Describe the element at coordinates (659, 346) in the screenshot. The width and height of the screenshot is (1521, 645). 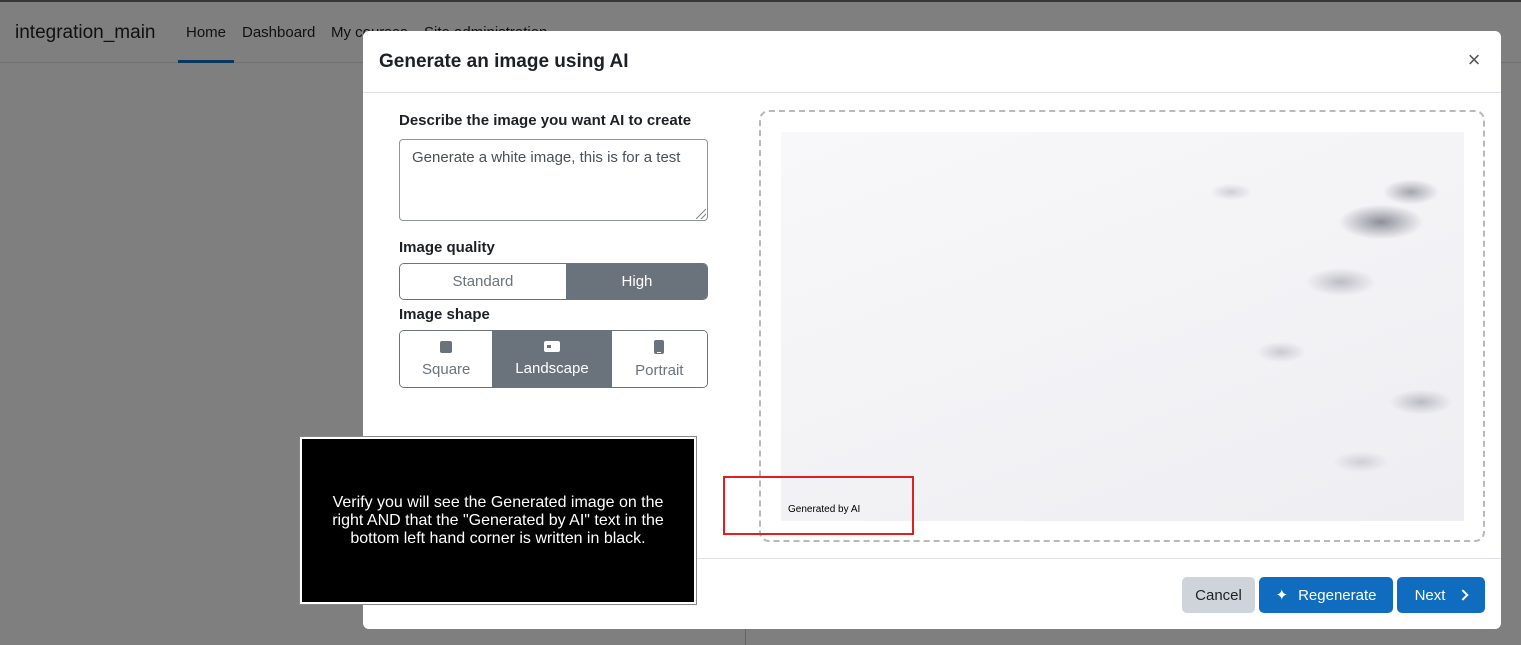
I see `portrait-icon` at that location.